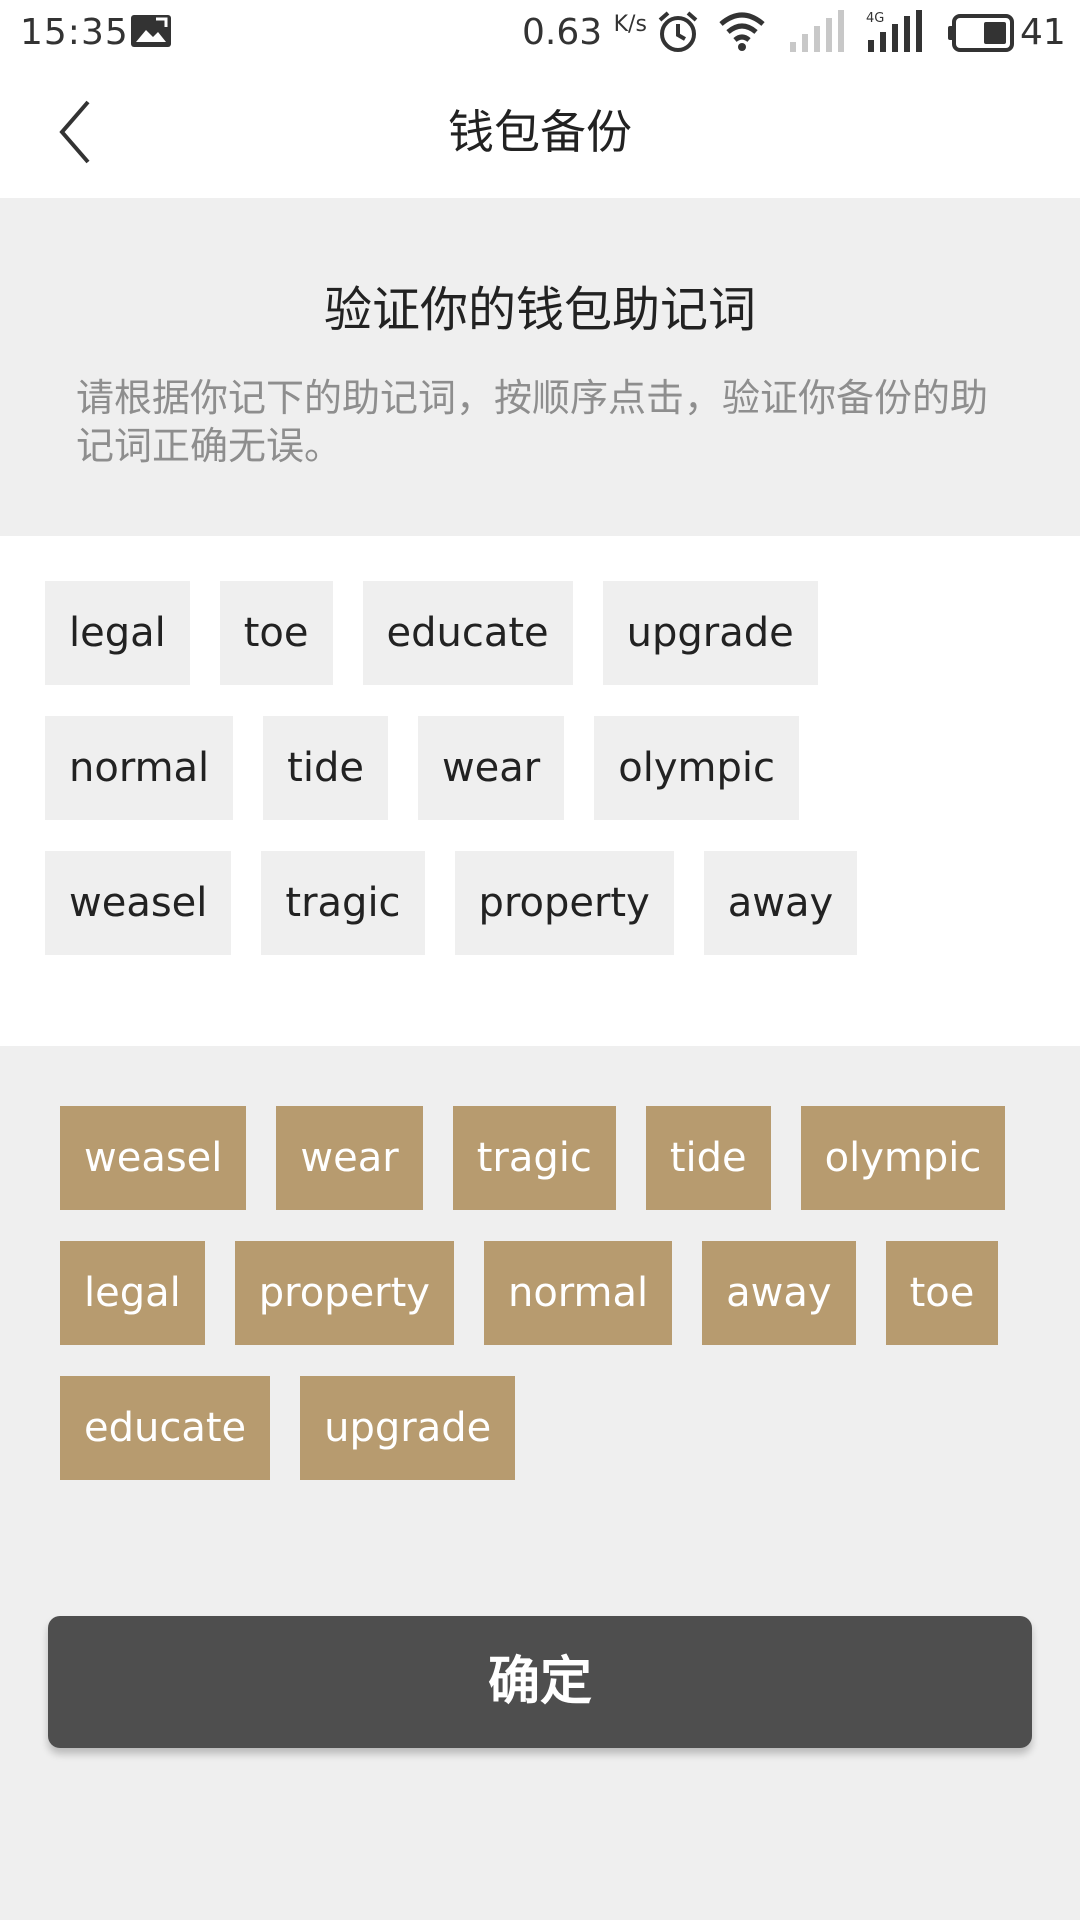 The image size is (1080, 1920). Describe the element at coordinates (630, 24) in the screenshot. I see `network-speed-unit: K/s` at that location.